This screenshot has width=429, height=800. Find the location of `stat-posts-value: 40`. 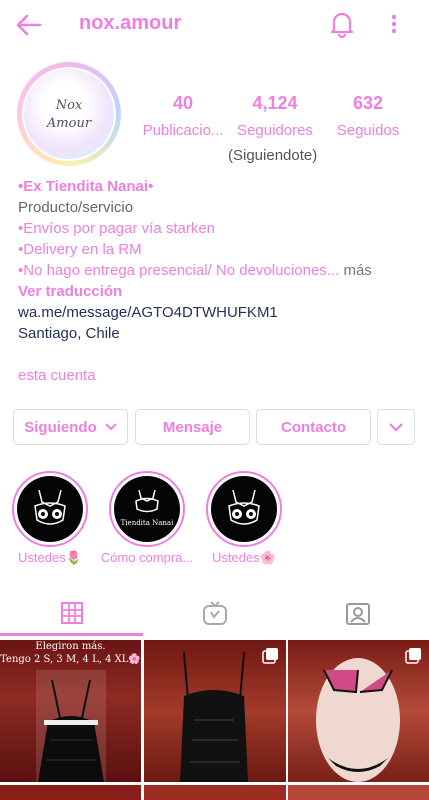

stat-posts-value: 40 is located at coordinates (183, 103).